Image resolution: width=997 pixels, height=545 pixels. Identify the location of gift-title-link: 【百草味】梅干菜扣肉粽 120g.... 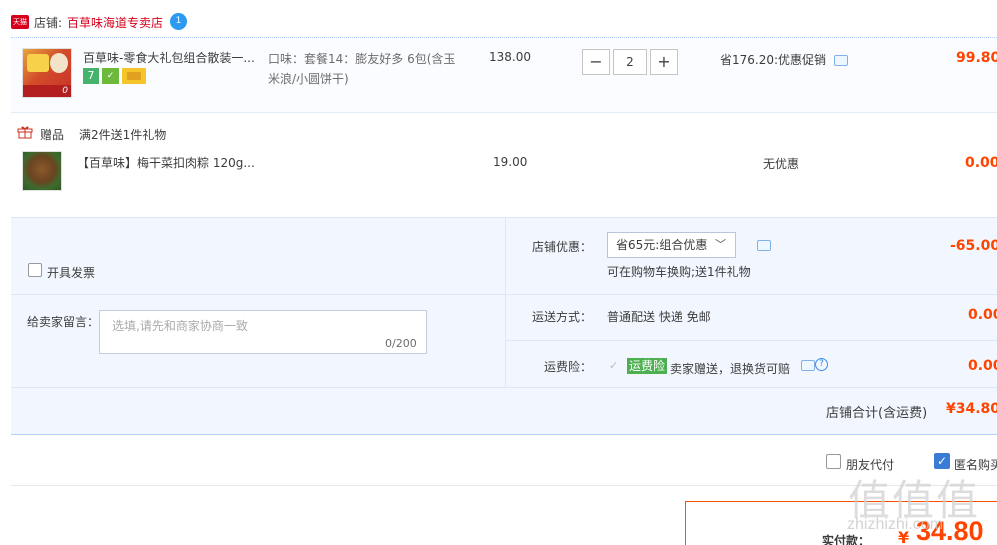
(166, 162).